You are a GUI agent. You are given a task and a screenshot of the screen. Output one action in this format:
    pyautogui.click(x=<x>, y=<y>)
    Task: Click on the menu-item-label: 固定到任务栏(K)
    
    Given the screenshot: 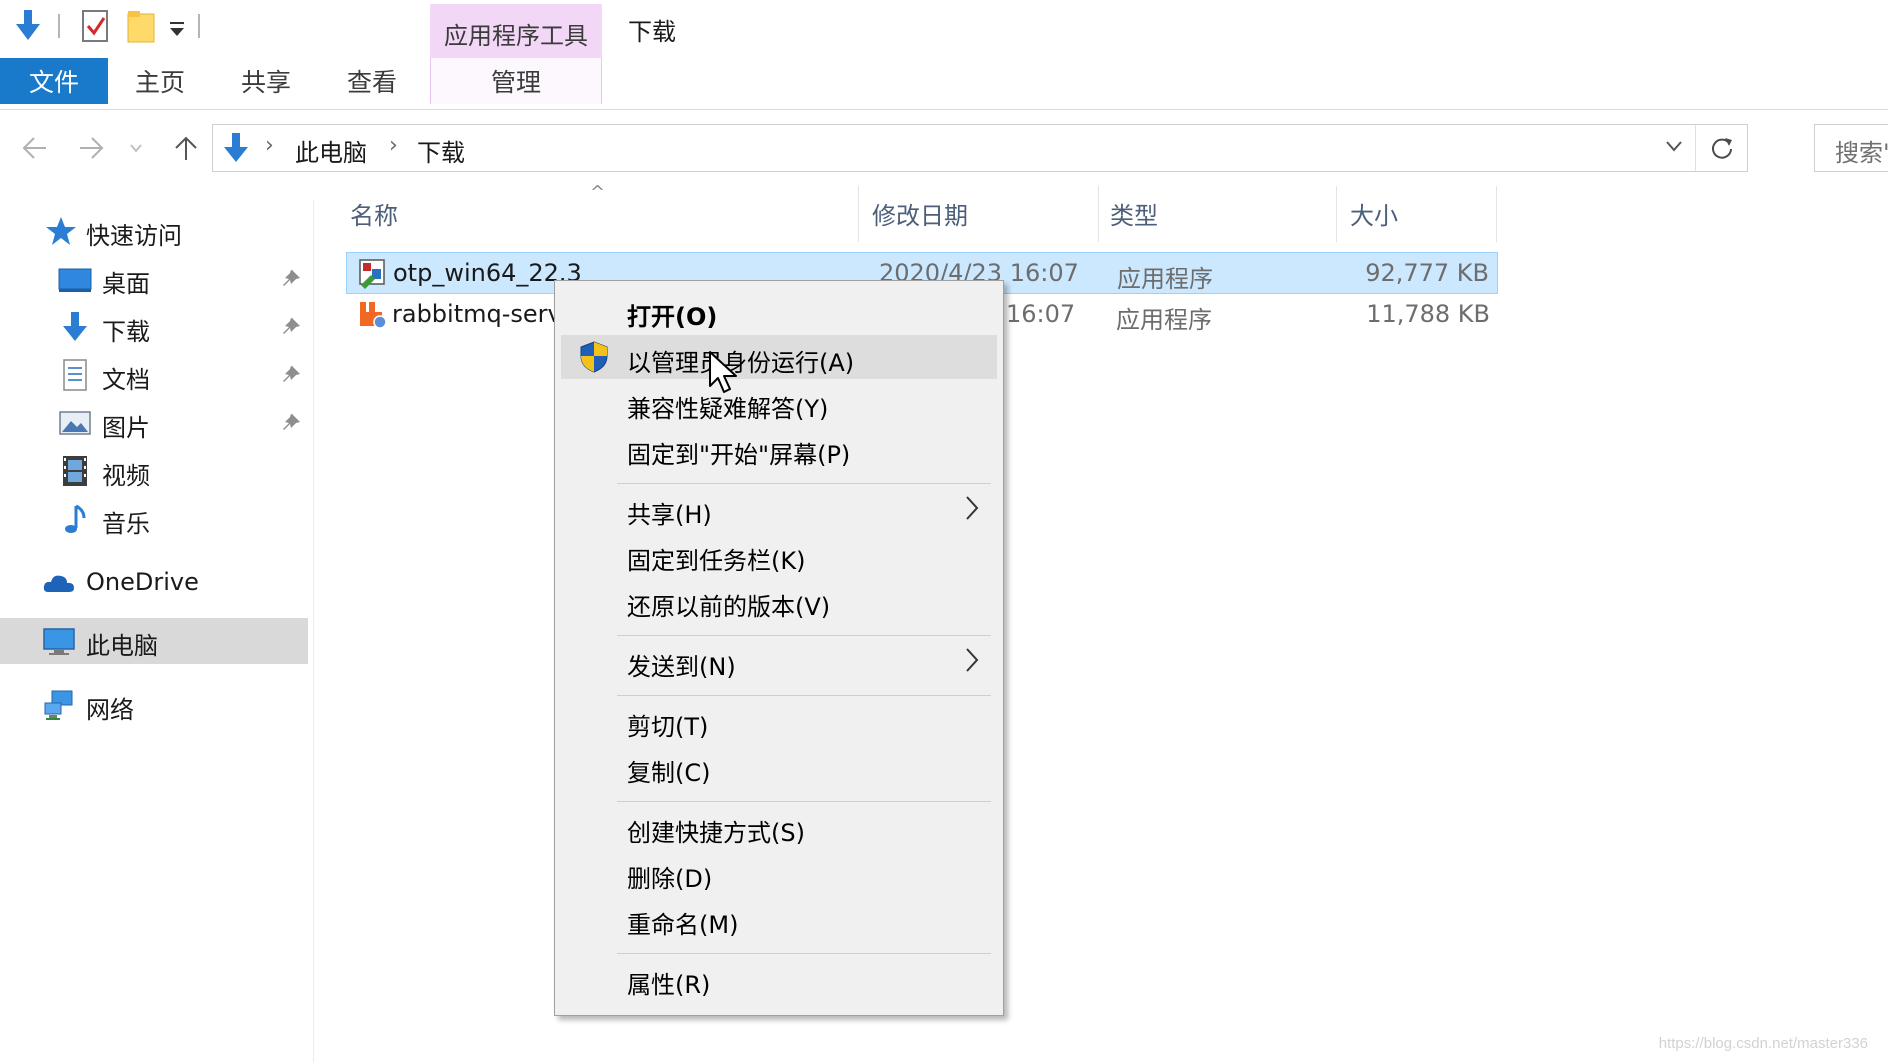 What is the action you would take?
    pyautogui.click(x=716, y=561)
    